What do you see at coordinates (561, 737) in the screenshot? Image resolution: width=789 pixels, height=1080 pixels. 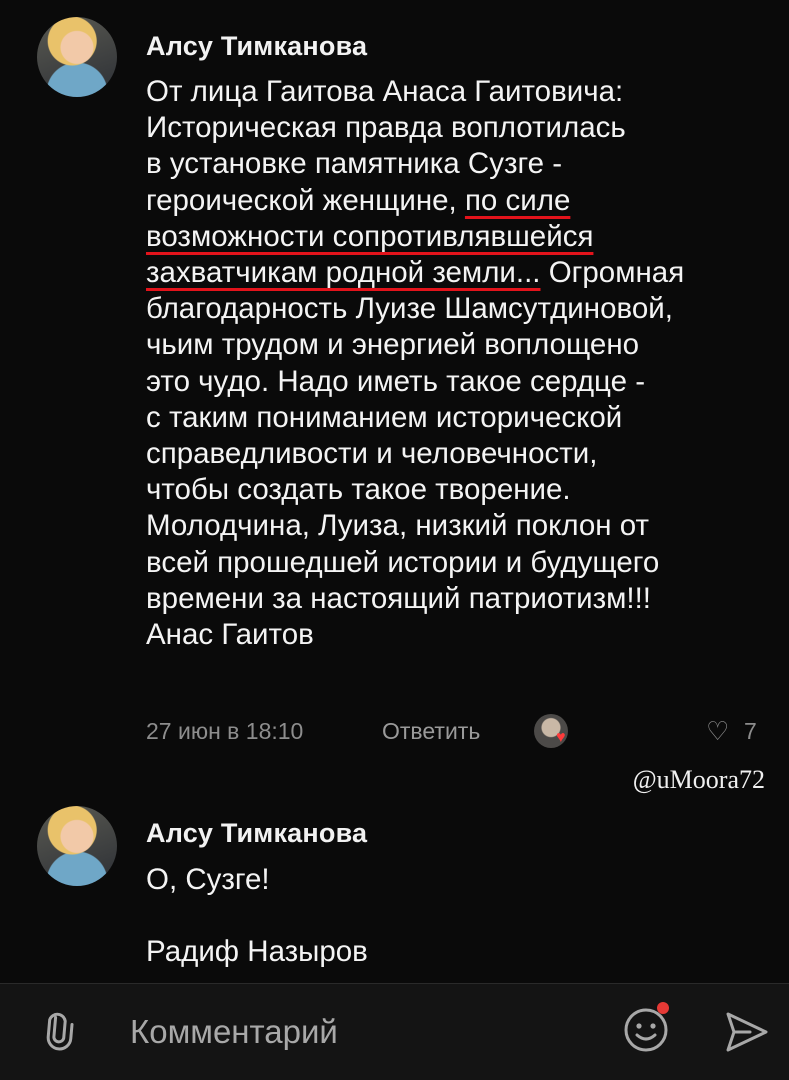 I see `heart-badge-icon: ♥` at bounding box center [561, 737].